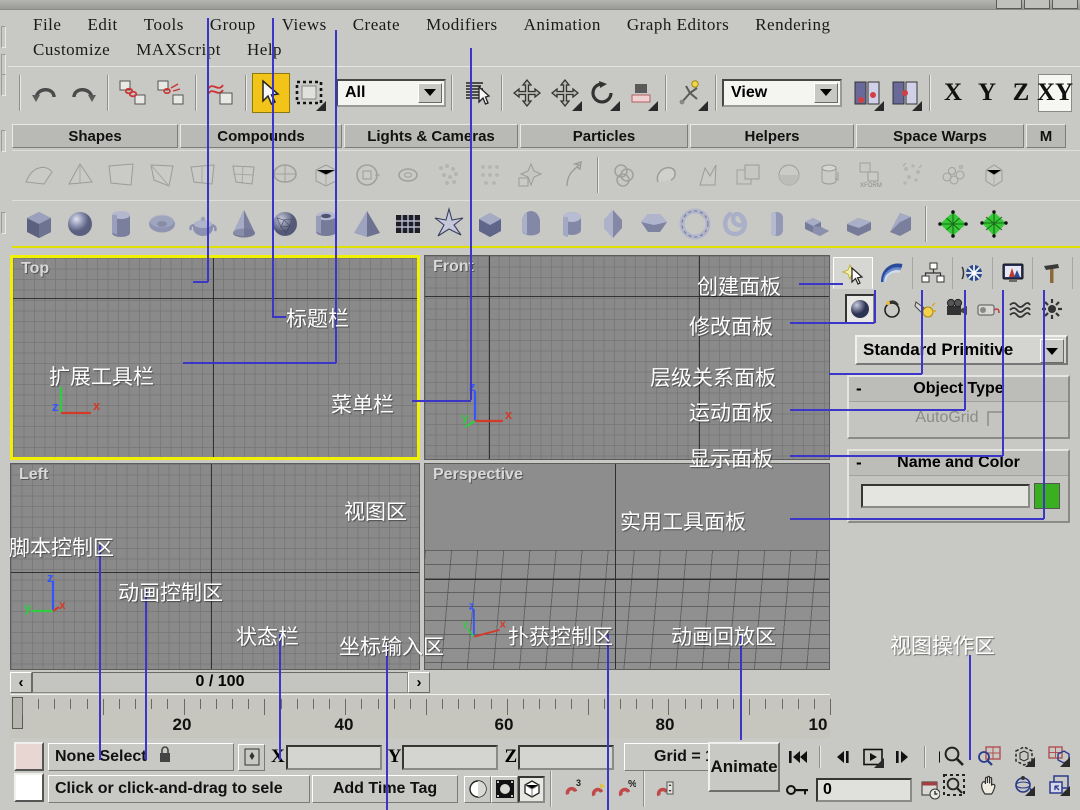 This screenshot has height=810, width=1080. Describe the element at coordinates (961, 350) in the screenshot. I see `object-category-dropdown: Standard Primitive` at that location.